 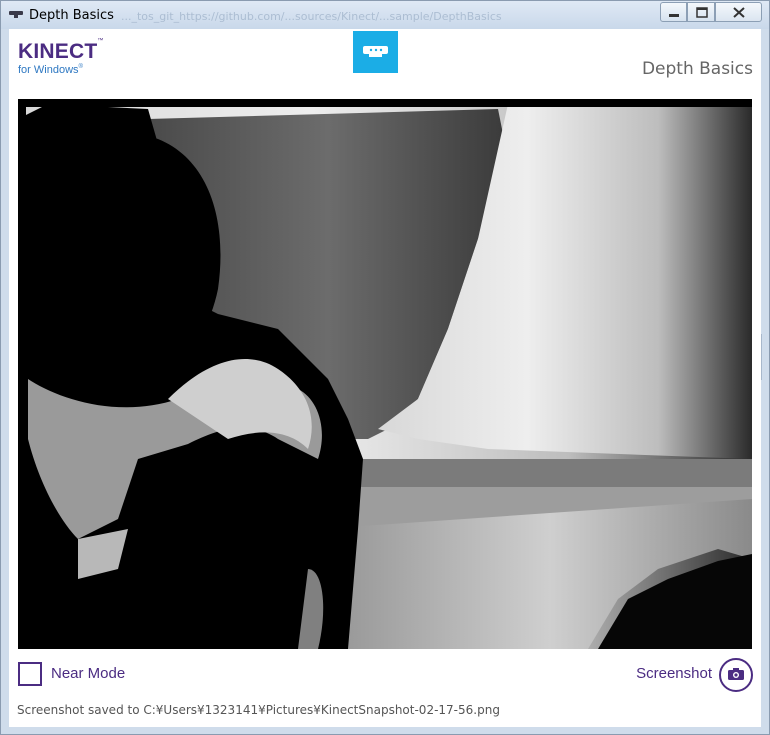 What do you see at coordinates (30, 674) in the screenshot?
I see `near-mode-checkbox` at bounding box center [30, 674].